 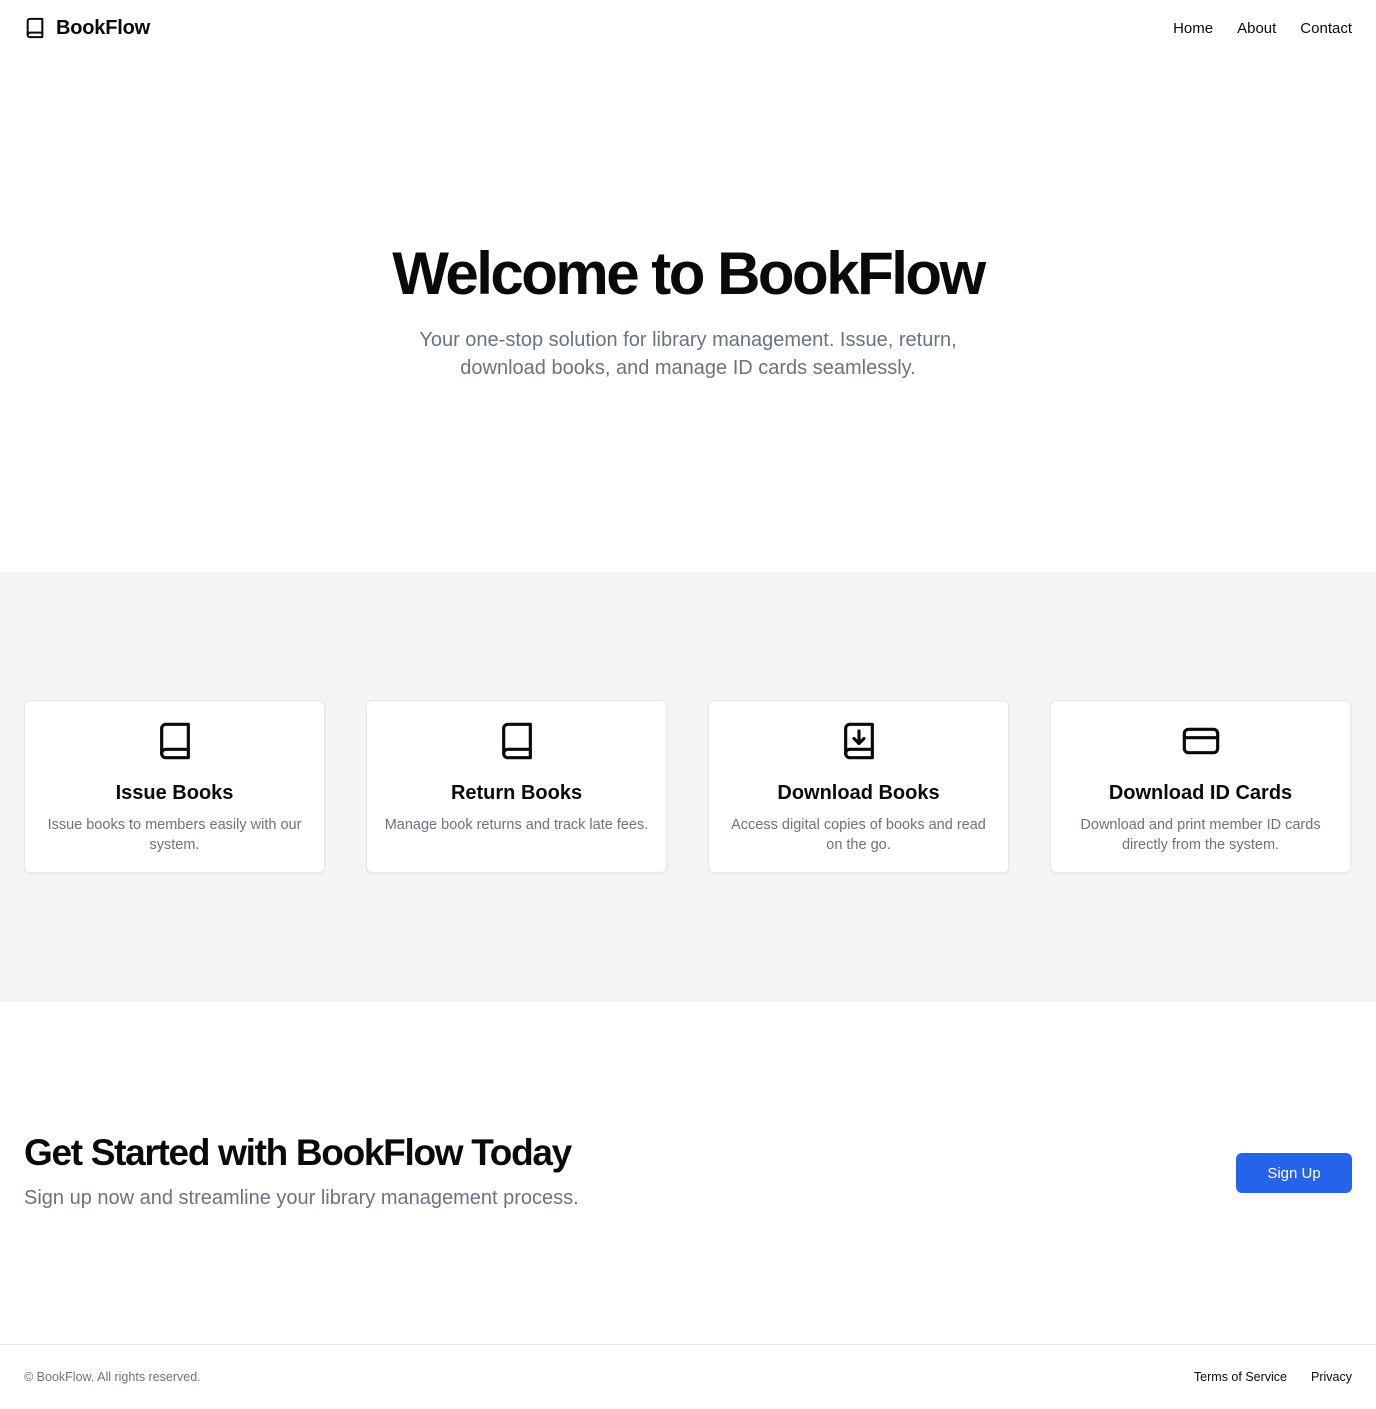 I want to click on nav-link-contact: Contact, so click(x=1326, y=28).